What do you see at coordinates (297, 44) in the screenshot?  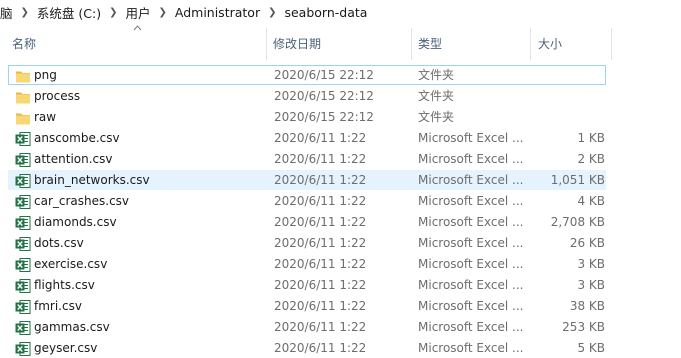 I see `column-header-date: 修改日期` at bounding box center [297, 44].